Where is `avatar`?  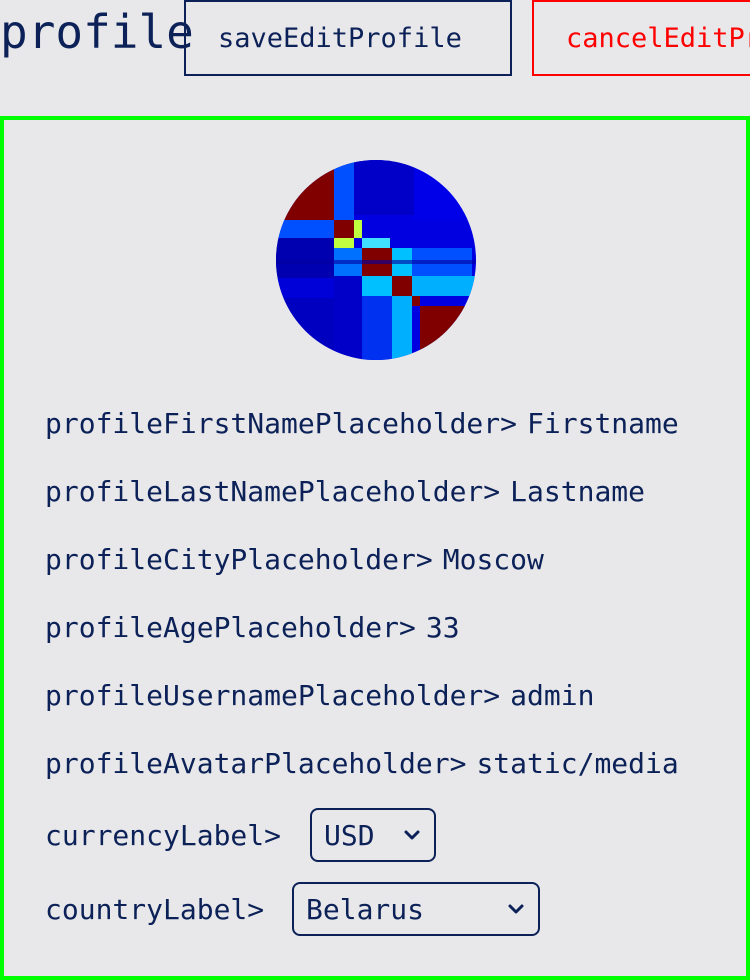 avatar is located at coordinates (376, 260).